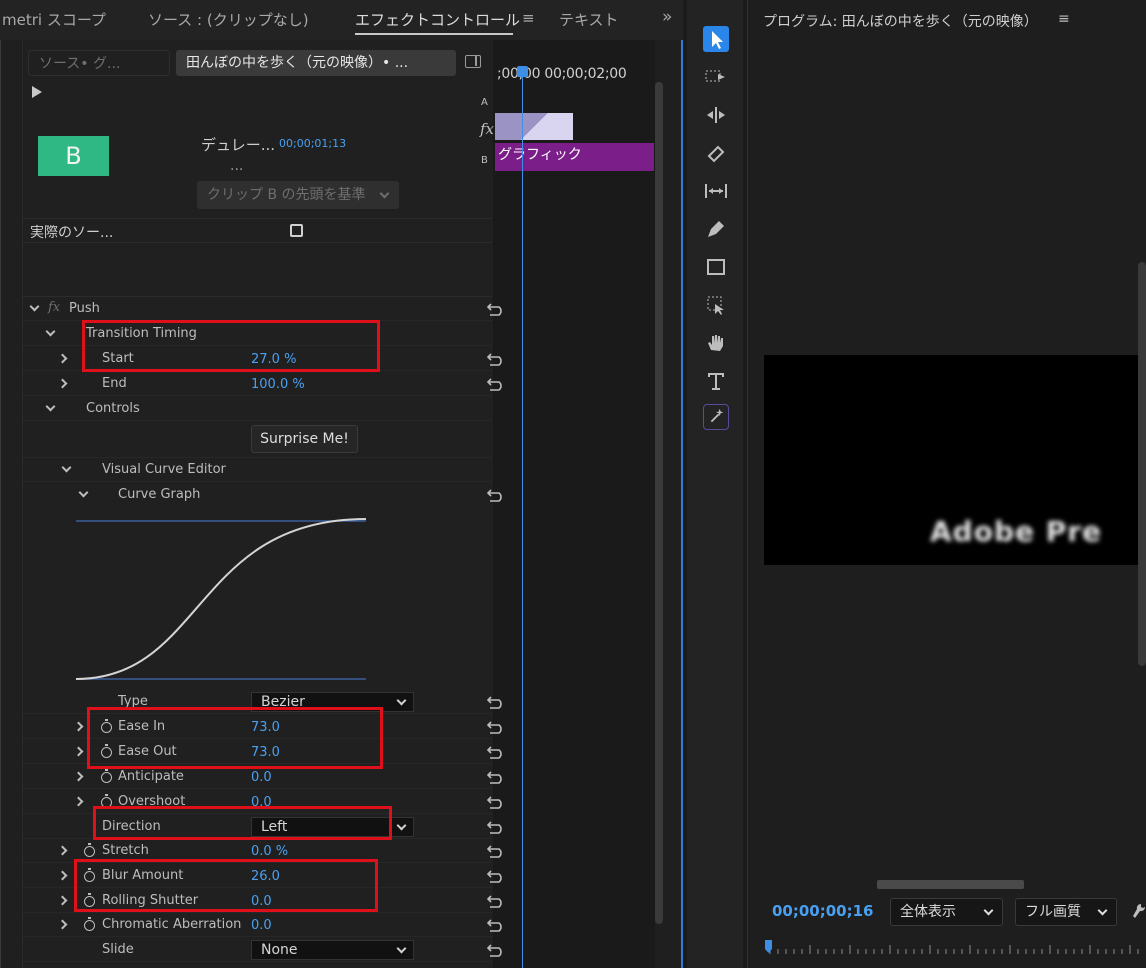  I want to click on effect-controls-scrollbar, so click(659, 503).